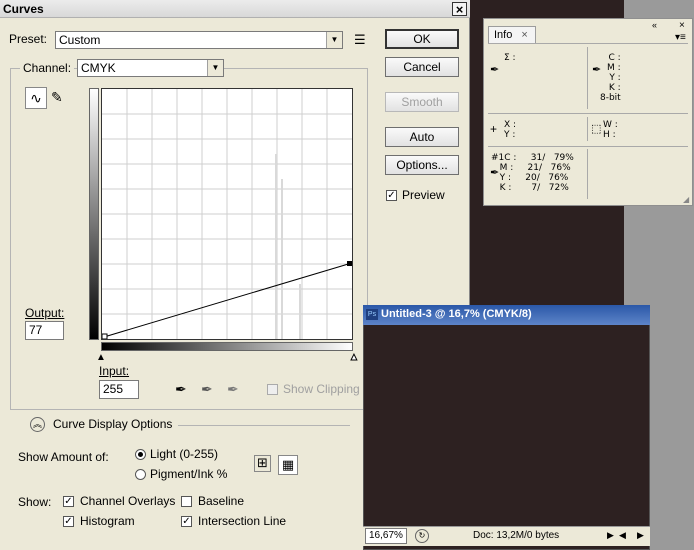 This screenshot has width=694, height=550. I want to click on input-gradient-bar, so click(227, 346).